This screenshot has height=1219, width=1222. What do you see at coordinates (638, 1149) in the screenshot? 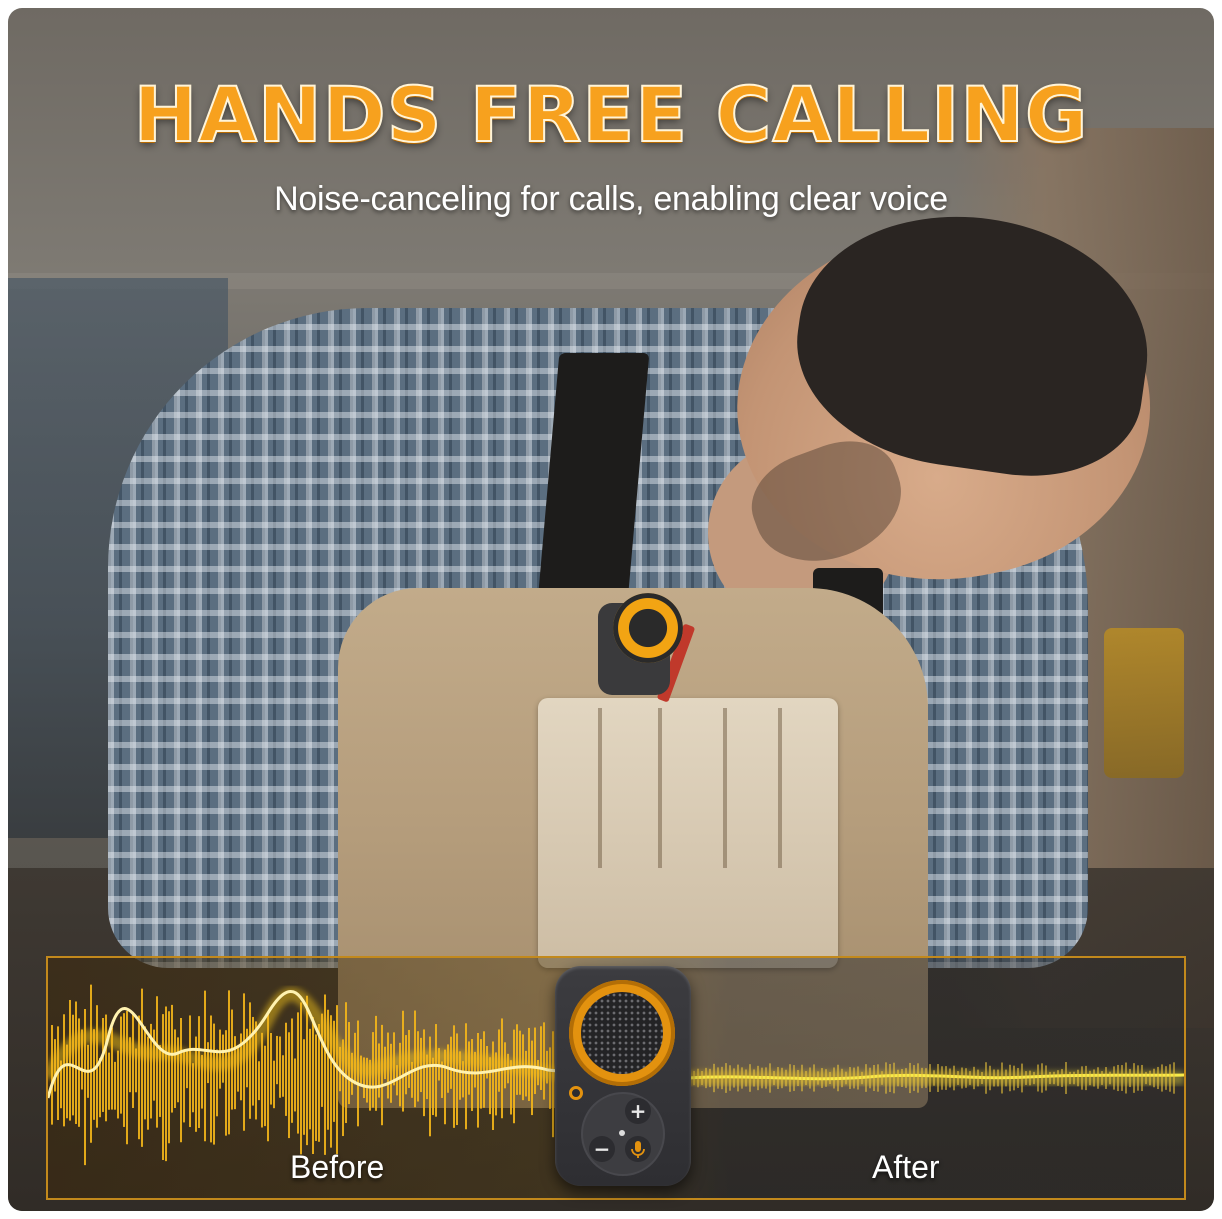
I see `microphone-icon` at bounding box center [638, 1149].